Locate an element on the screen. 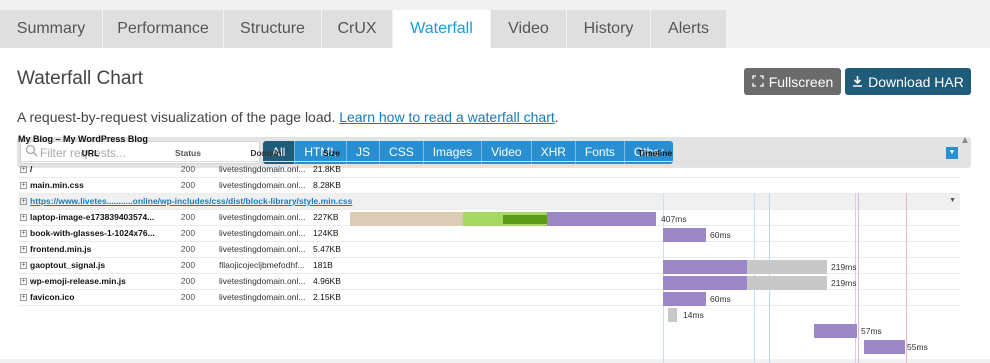  header-url: URL is located at coordinates (90, 154).